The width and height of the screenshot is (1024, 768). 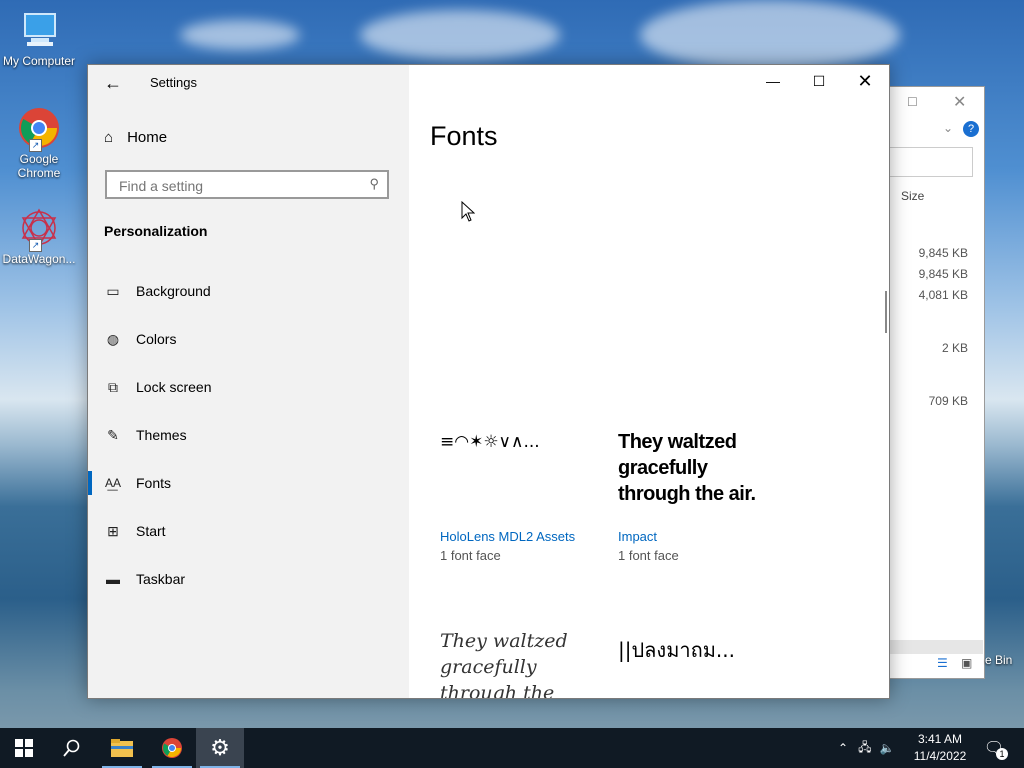 I want to click on nav-label: Lock screen, so click(x=174, y=387).